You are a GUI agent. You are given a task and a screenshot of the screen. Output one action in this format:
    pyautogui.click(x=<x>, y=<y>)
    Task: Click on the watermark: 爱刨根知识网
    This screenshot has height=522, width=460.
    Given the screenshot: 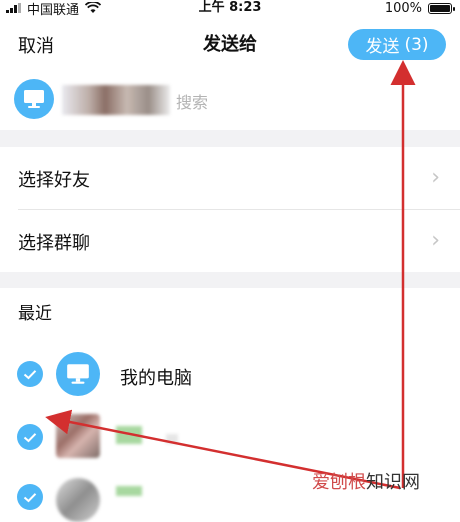 What is the action you would take?
    pyautogui.click(x=366, y=481)
    